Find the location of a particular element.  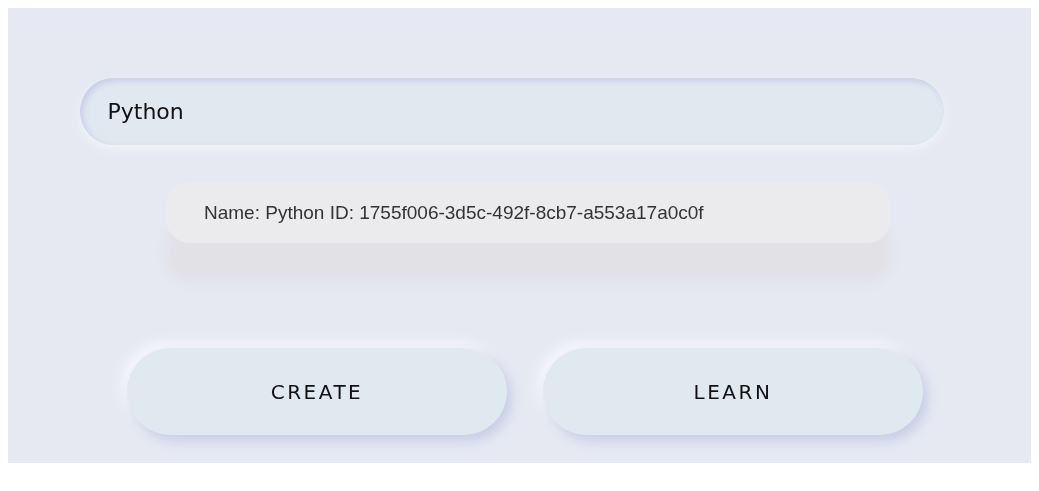

result-card: Name: Python ID: 1755f006-3d5c-492f-8cb7-a553a17a0c0f is located at coordinates (528, 212).